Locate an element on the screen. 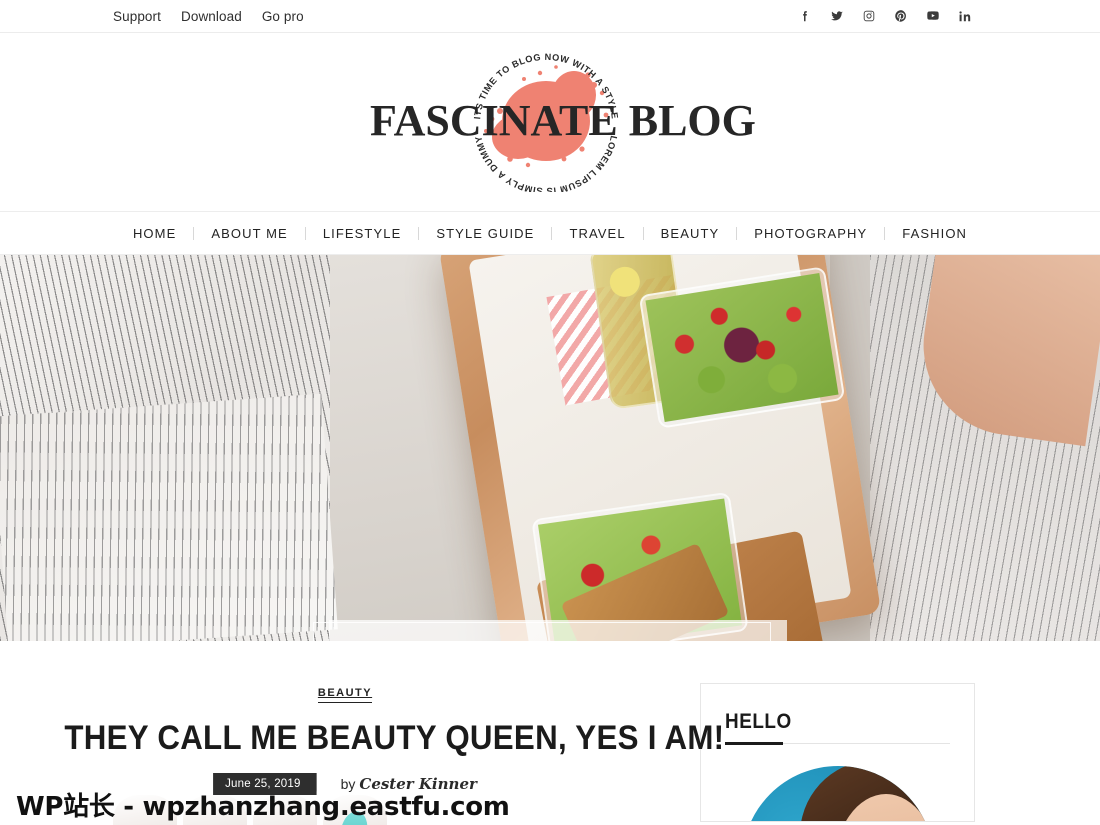 The height and width of the screenshot is (825, 1100). nav-item-style-guide: STYLE GUIDE is located at coordinates (484, 233).